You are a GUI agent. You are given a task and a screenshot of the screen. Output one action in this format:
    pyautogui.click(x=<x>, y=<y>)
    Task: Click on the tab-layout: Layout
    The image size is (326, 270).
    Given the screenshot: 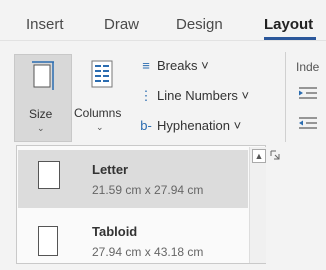 What is the action you would take?
    pyautogui.click(x=288, y=24)
    